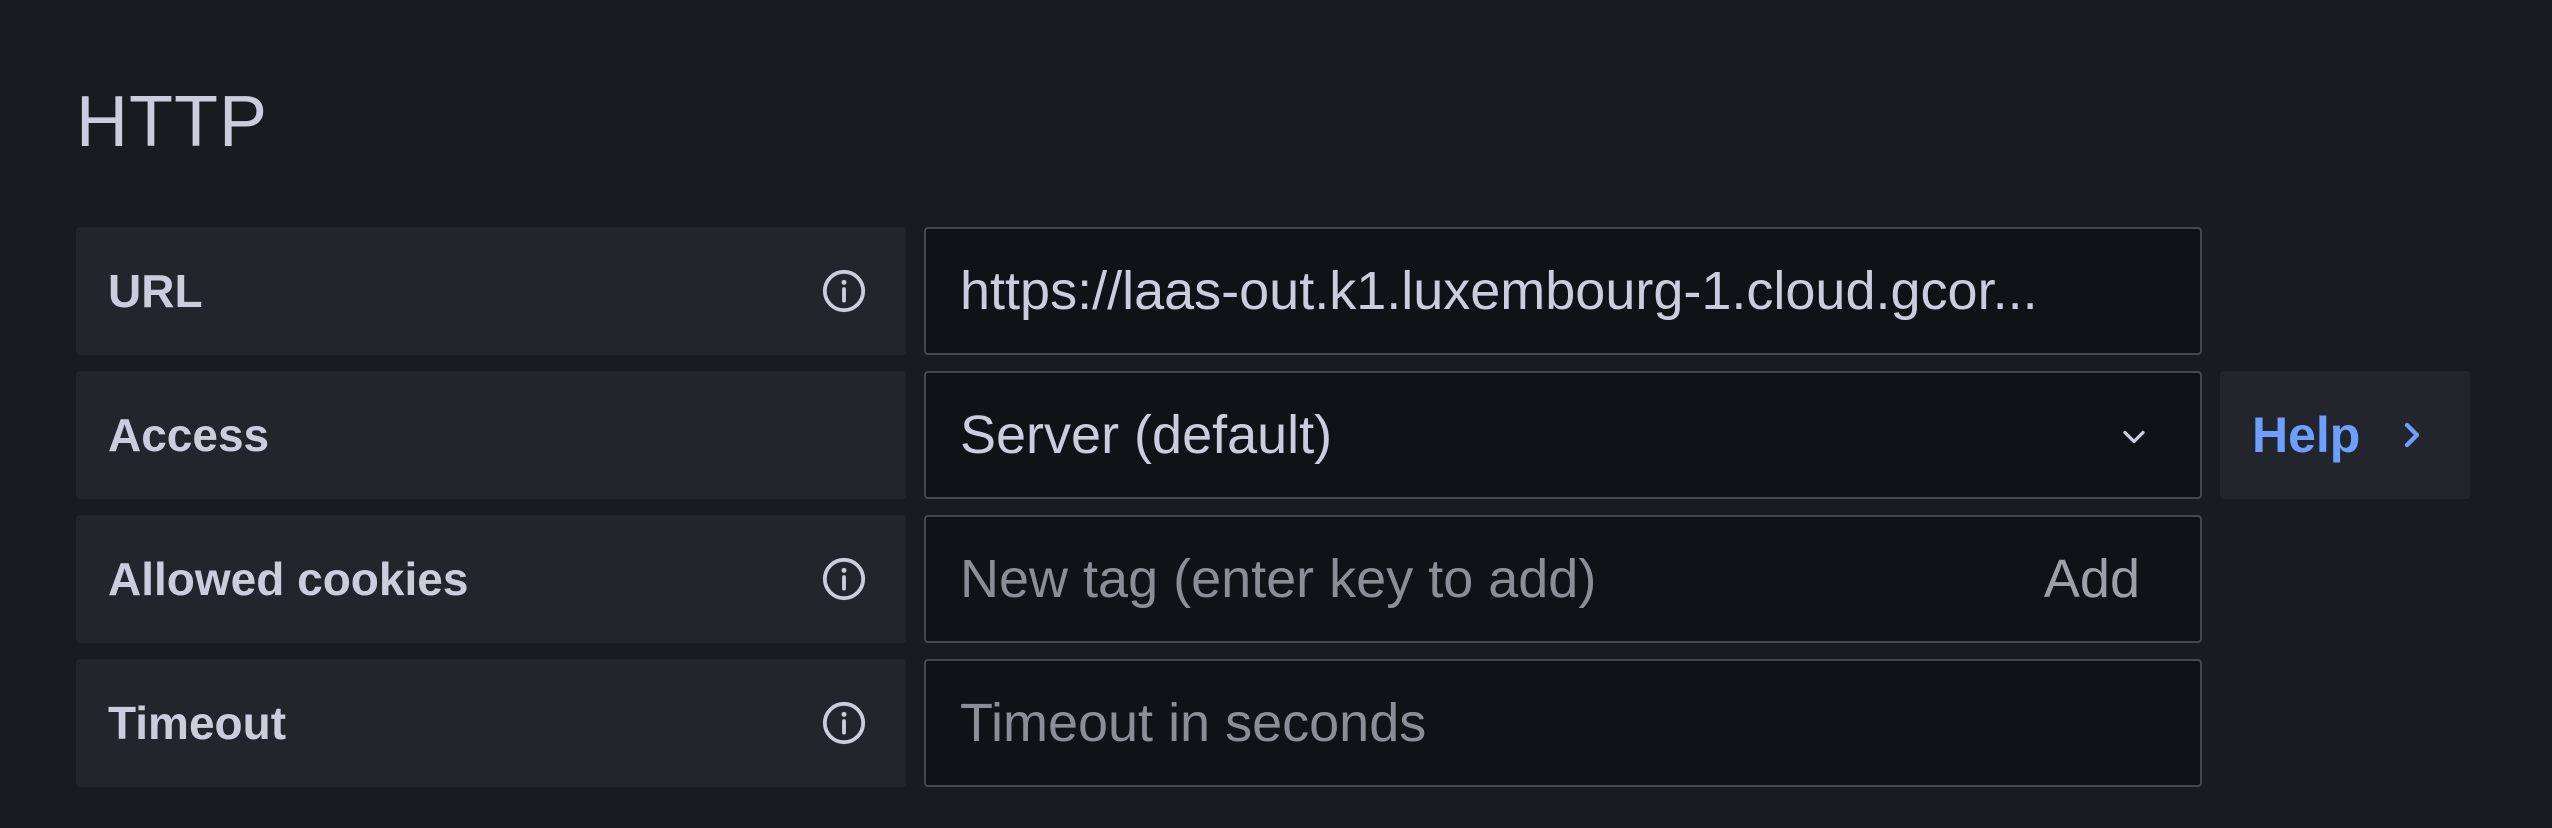 Image resolution: width=2552 pixels, height=828 pixels. Describe the element at coordinates (491, 723) in the screenshot. I see `timeout-label-box: Timeout` at that location.